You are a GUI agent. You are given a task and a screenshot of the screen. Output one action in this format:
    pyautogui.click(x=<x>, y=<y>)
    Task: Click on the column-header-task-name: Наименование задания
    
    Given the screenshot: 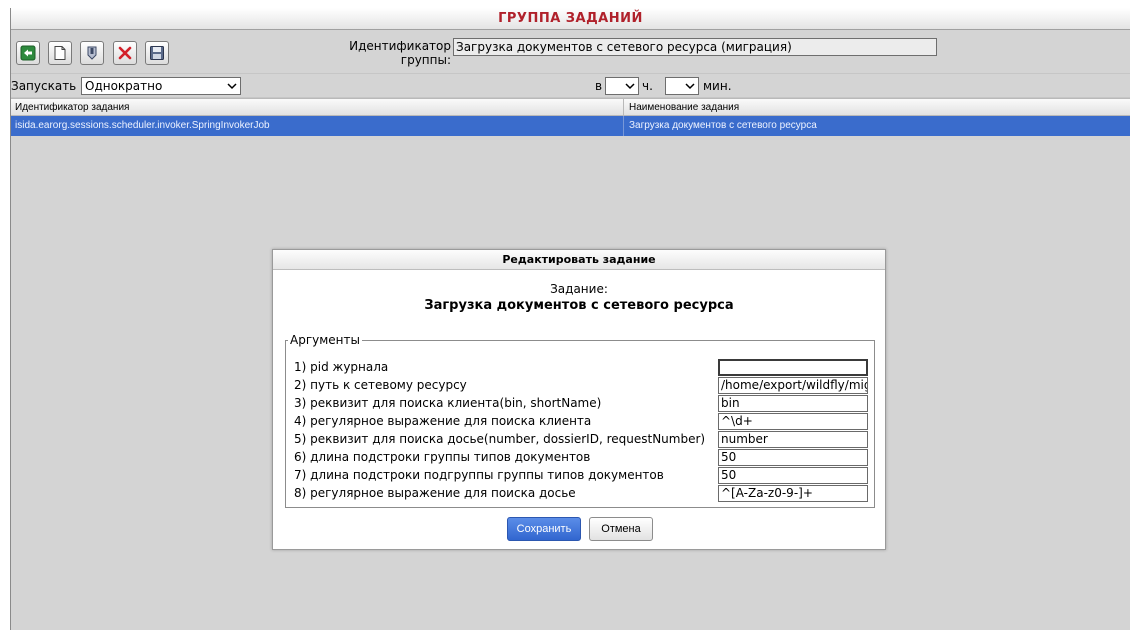 What is the action you would take?
    pyautogui.click(x=684, y=107)
    